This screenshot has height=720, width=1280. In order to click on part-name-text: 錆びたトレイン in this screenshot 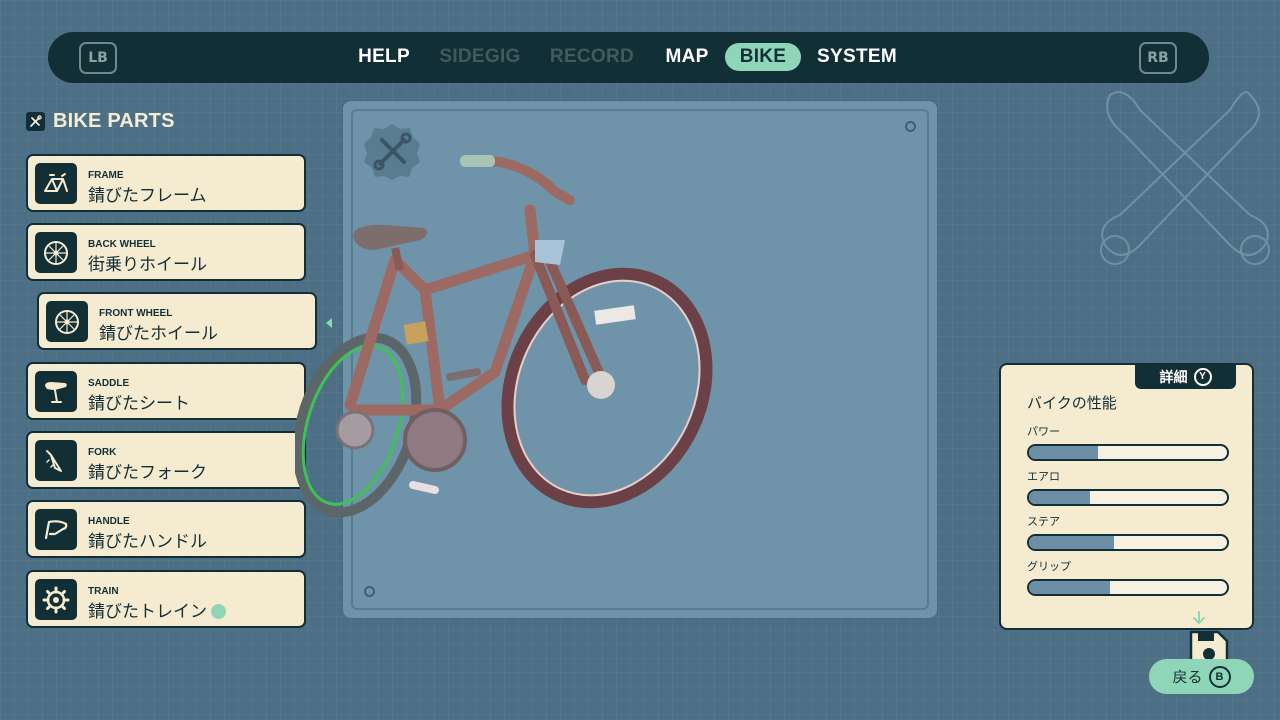, I will do `click(147, 612)`.